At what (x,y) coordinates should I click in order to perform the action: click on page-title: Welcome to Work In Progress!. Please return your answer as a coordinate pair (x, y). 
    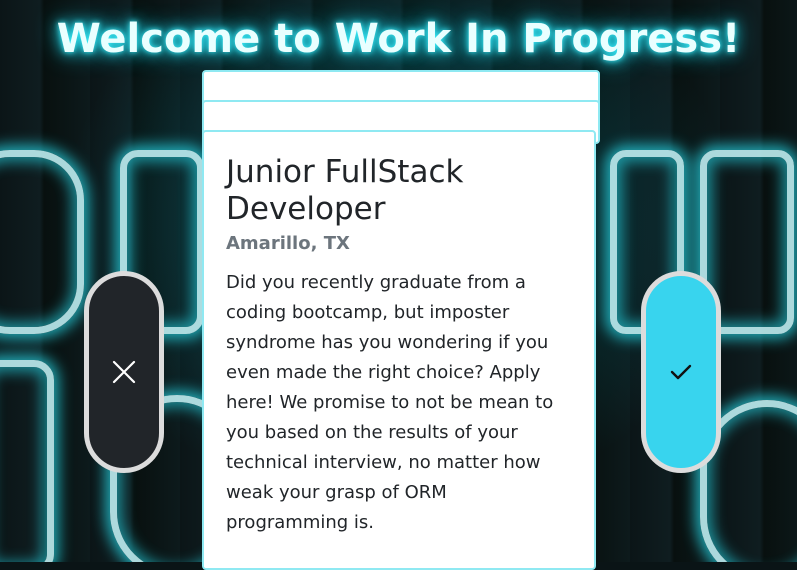
    Looking at the image, I should click on (398, 39).